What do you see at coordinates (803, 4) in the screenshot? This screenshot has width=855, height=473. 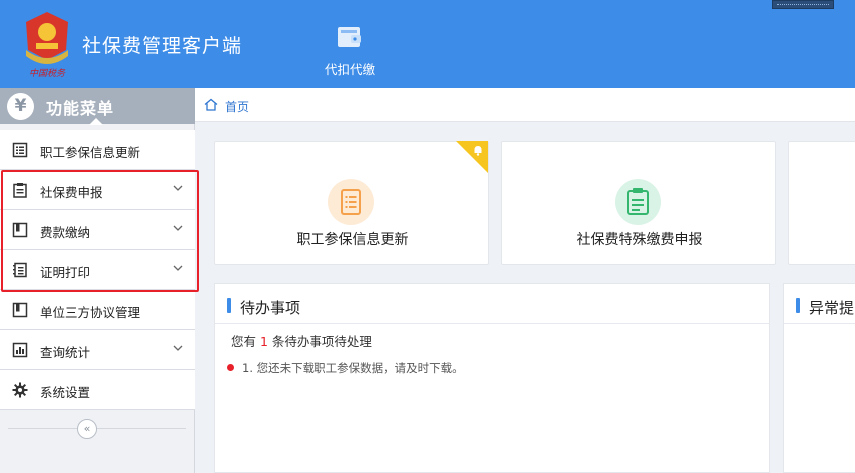 I see `window-control-strip` at bounding box center [803, 4].